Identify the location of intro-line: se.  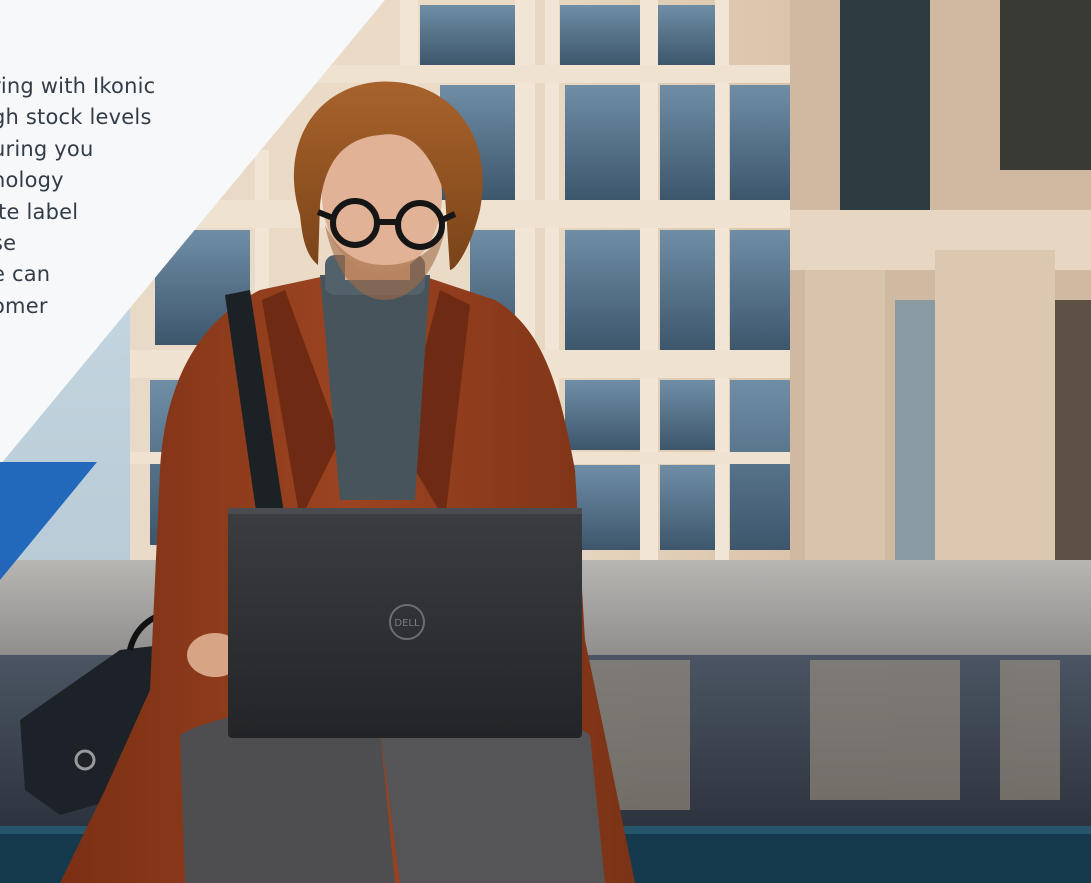
(8, 242).